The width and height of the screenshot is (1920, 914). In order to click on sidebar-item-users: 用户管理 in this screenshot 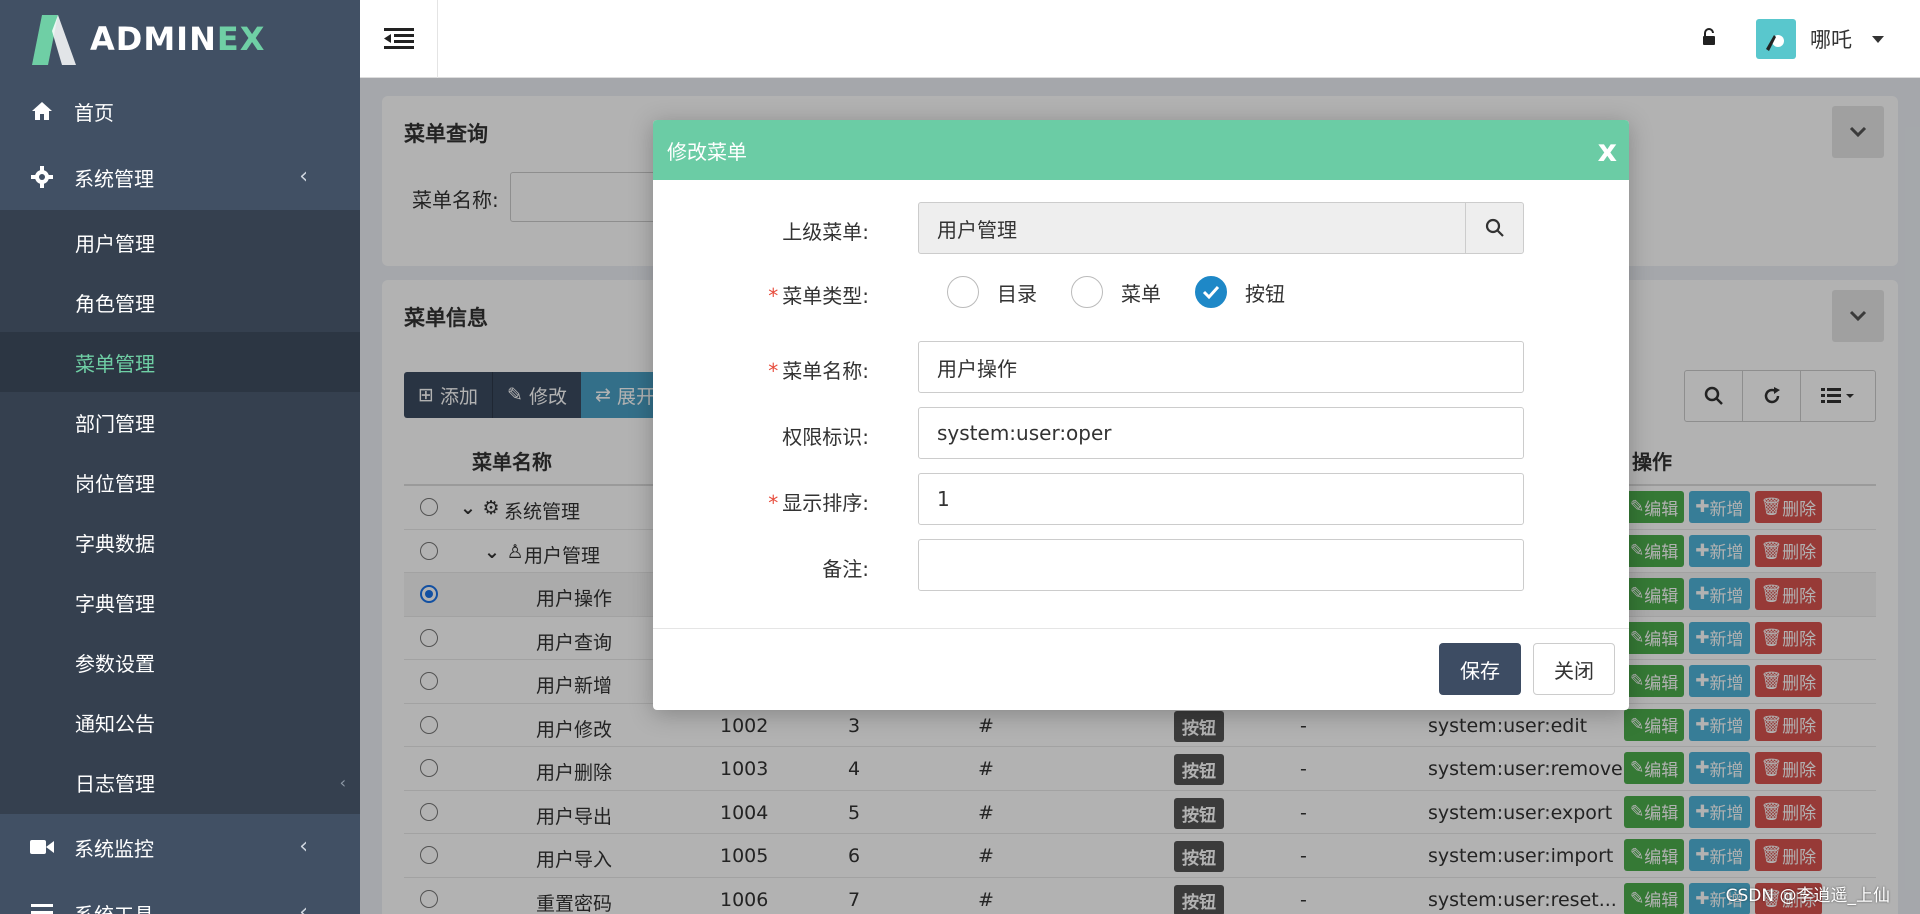, I will do `click(180, 242)`.